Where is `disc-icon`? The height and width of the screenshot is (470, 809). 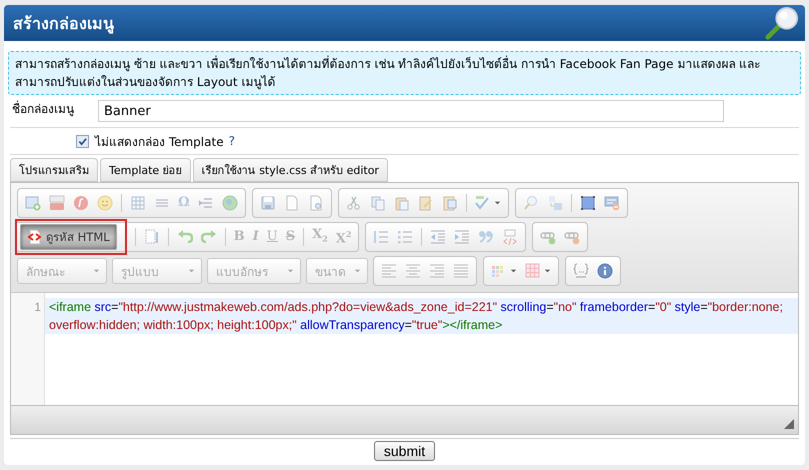 disc-icon is located at coordinates (81, 203).